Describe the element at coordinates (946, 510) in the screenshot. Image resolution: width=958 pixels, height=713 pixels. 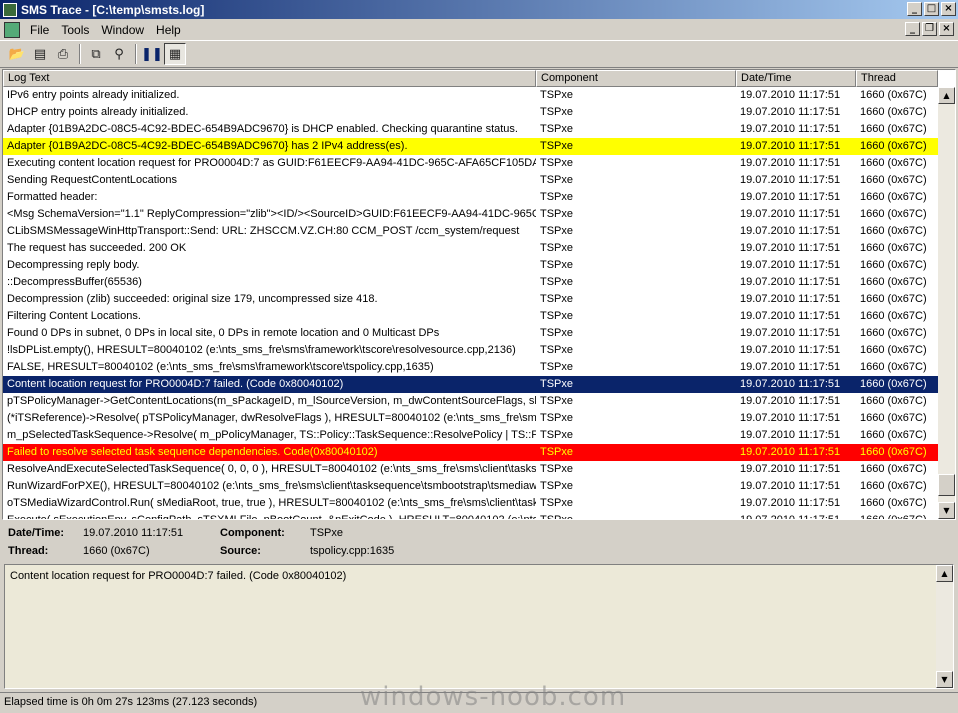
I see `scroll-down-icon: ▼` at that location.